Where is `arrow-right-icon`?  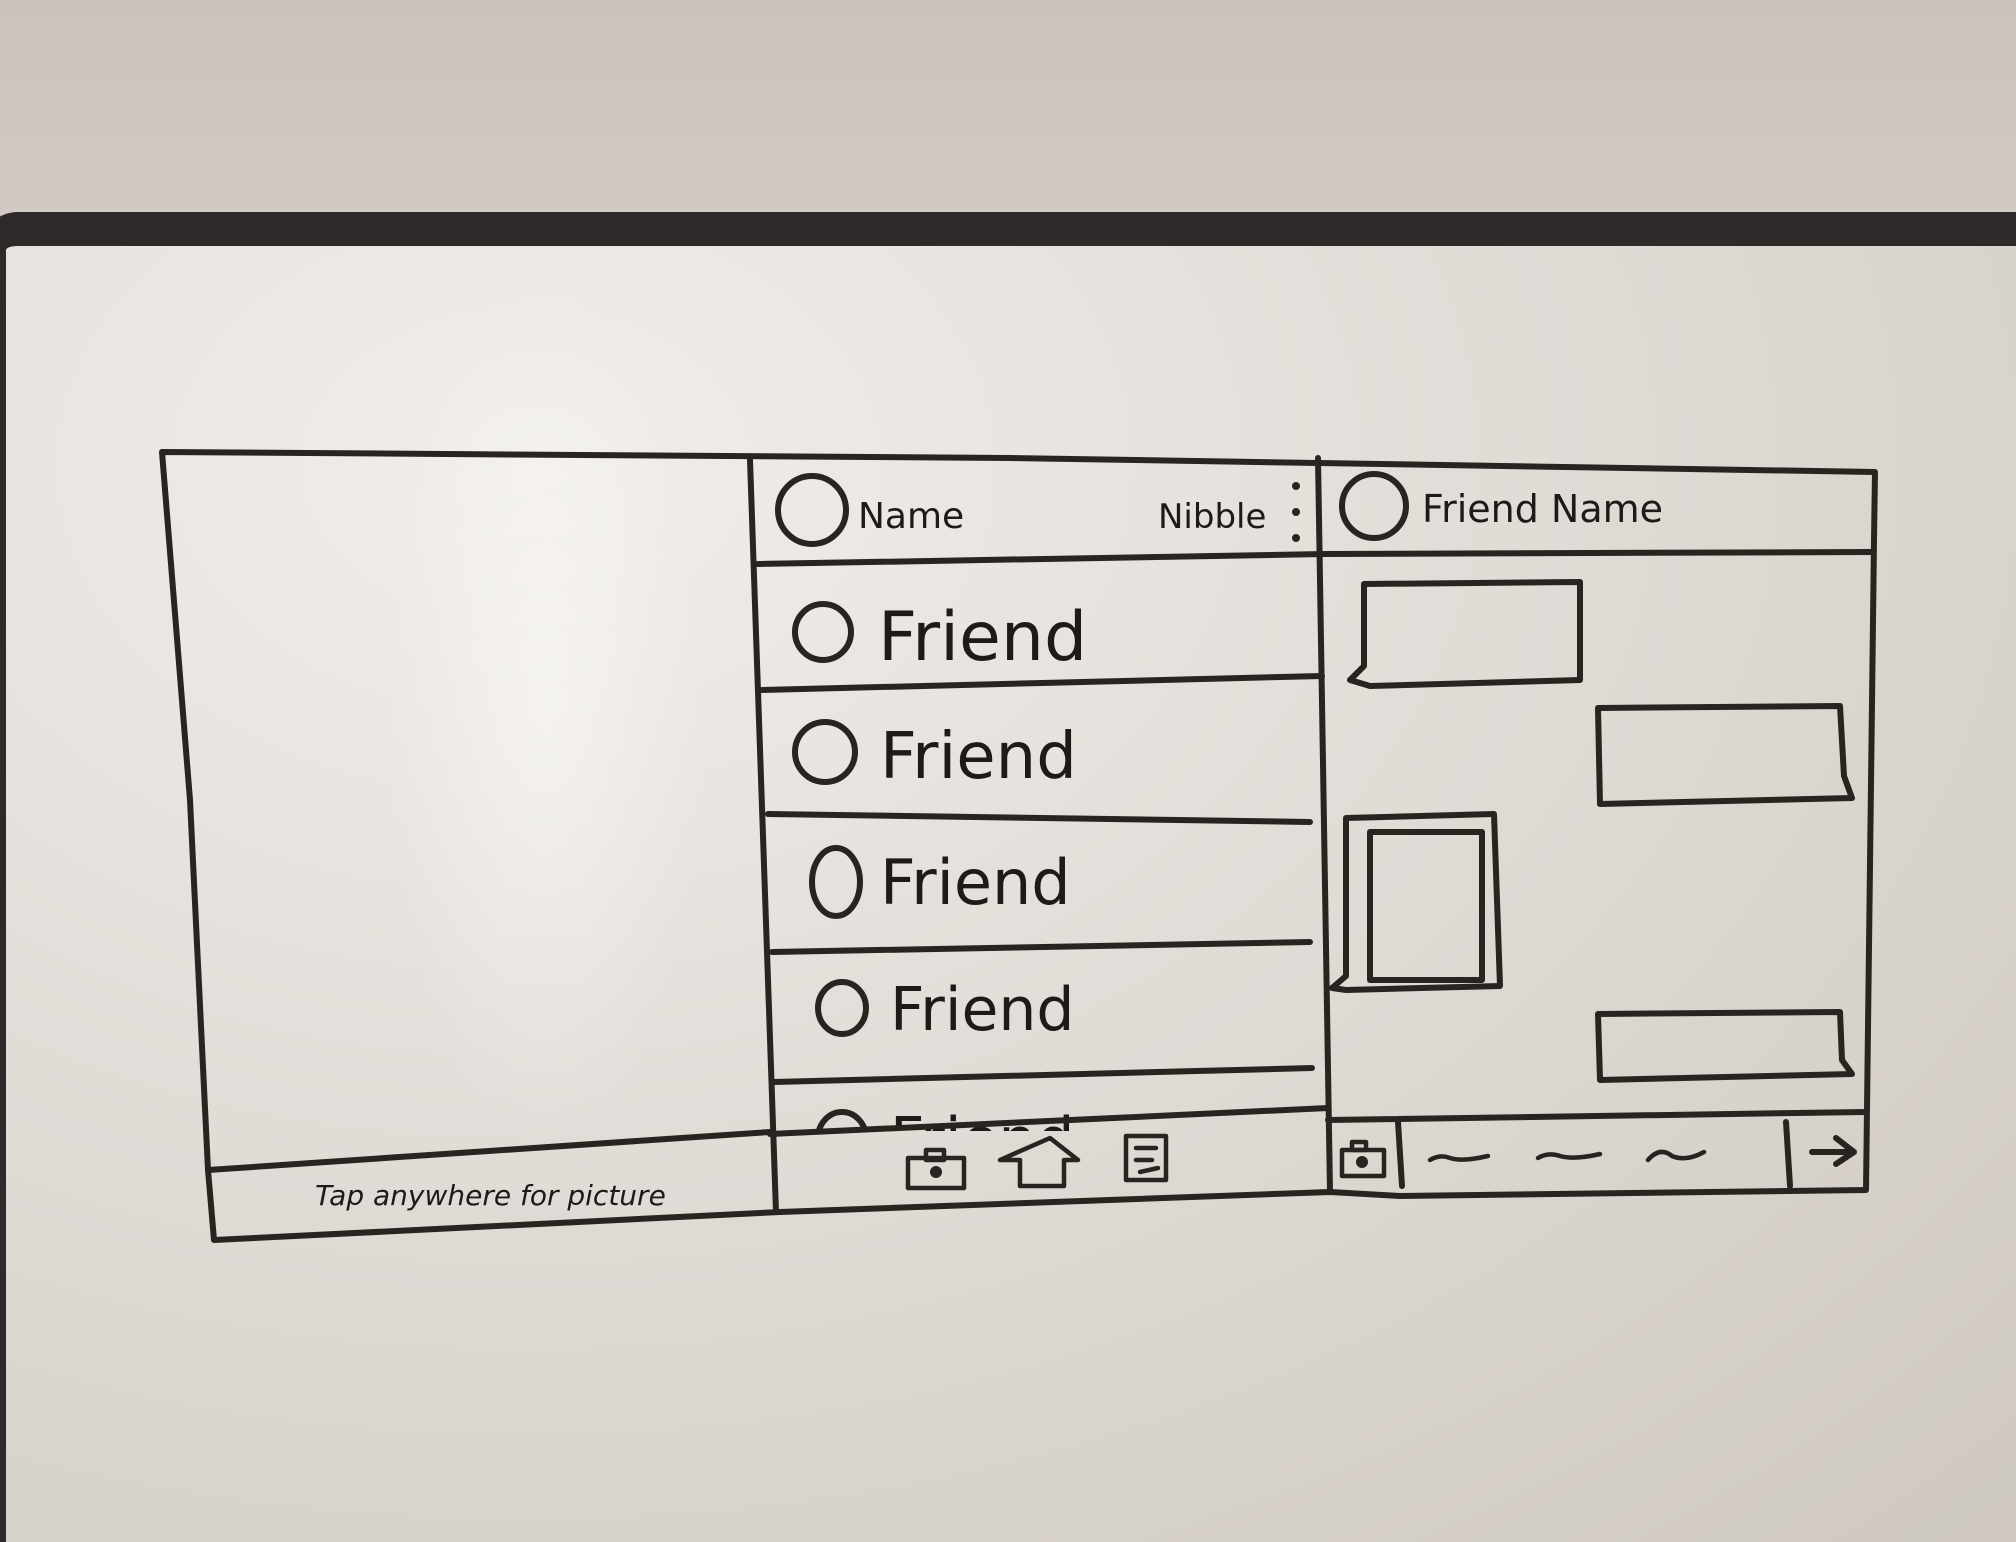 arrow-right-icon is located at coordinates (1833, 1151).